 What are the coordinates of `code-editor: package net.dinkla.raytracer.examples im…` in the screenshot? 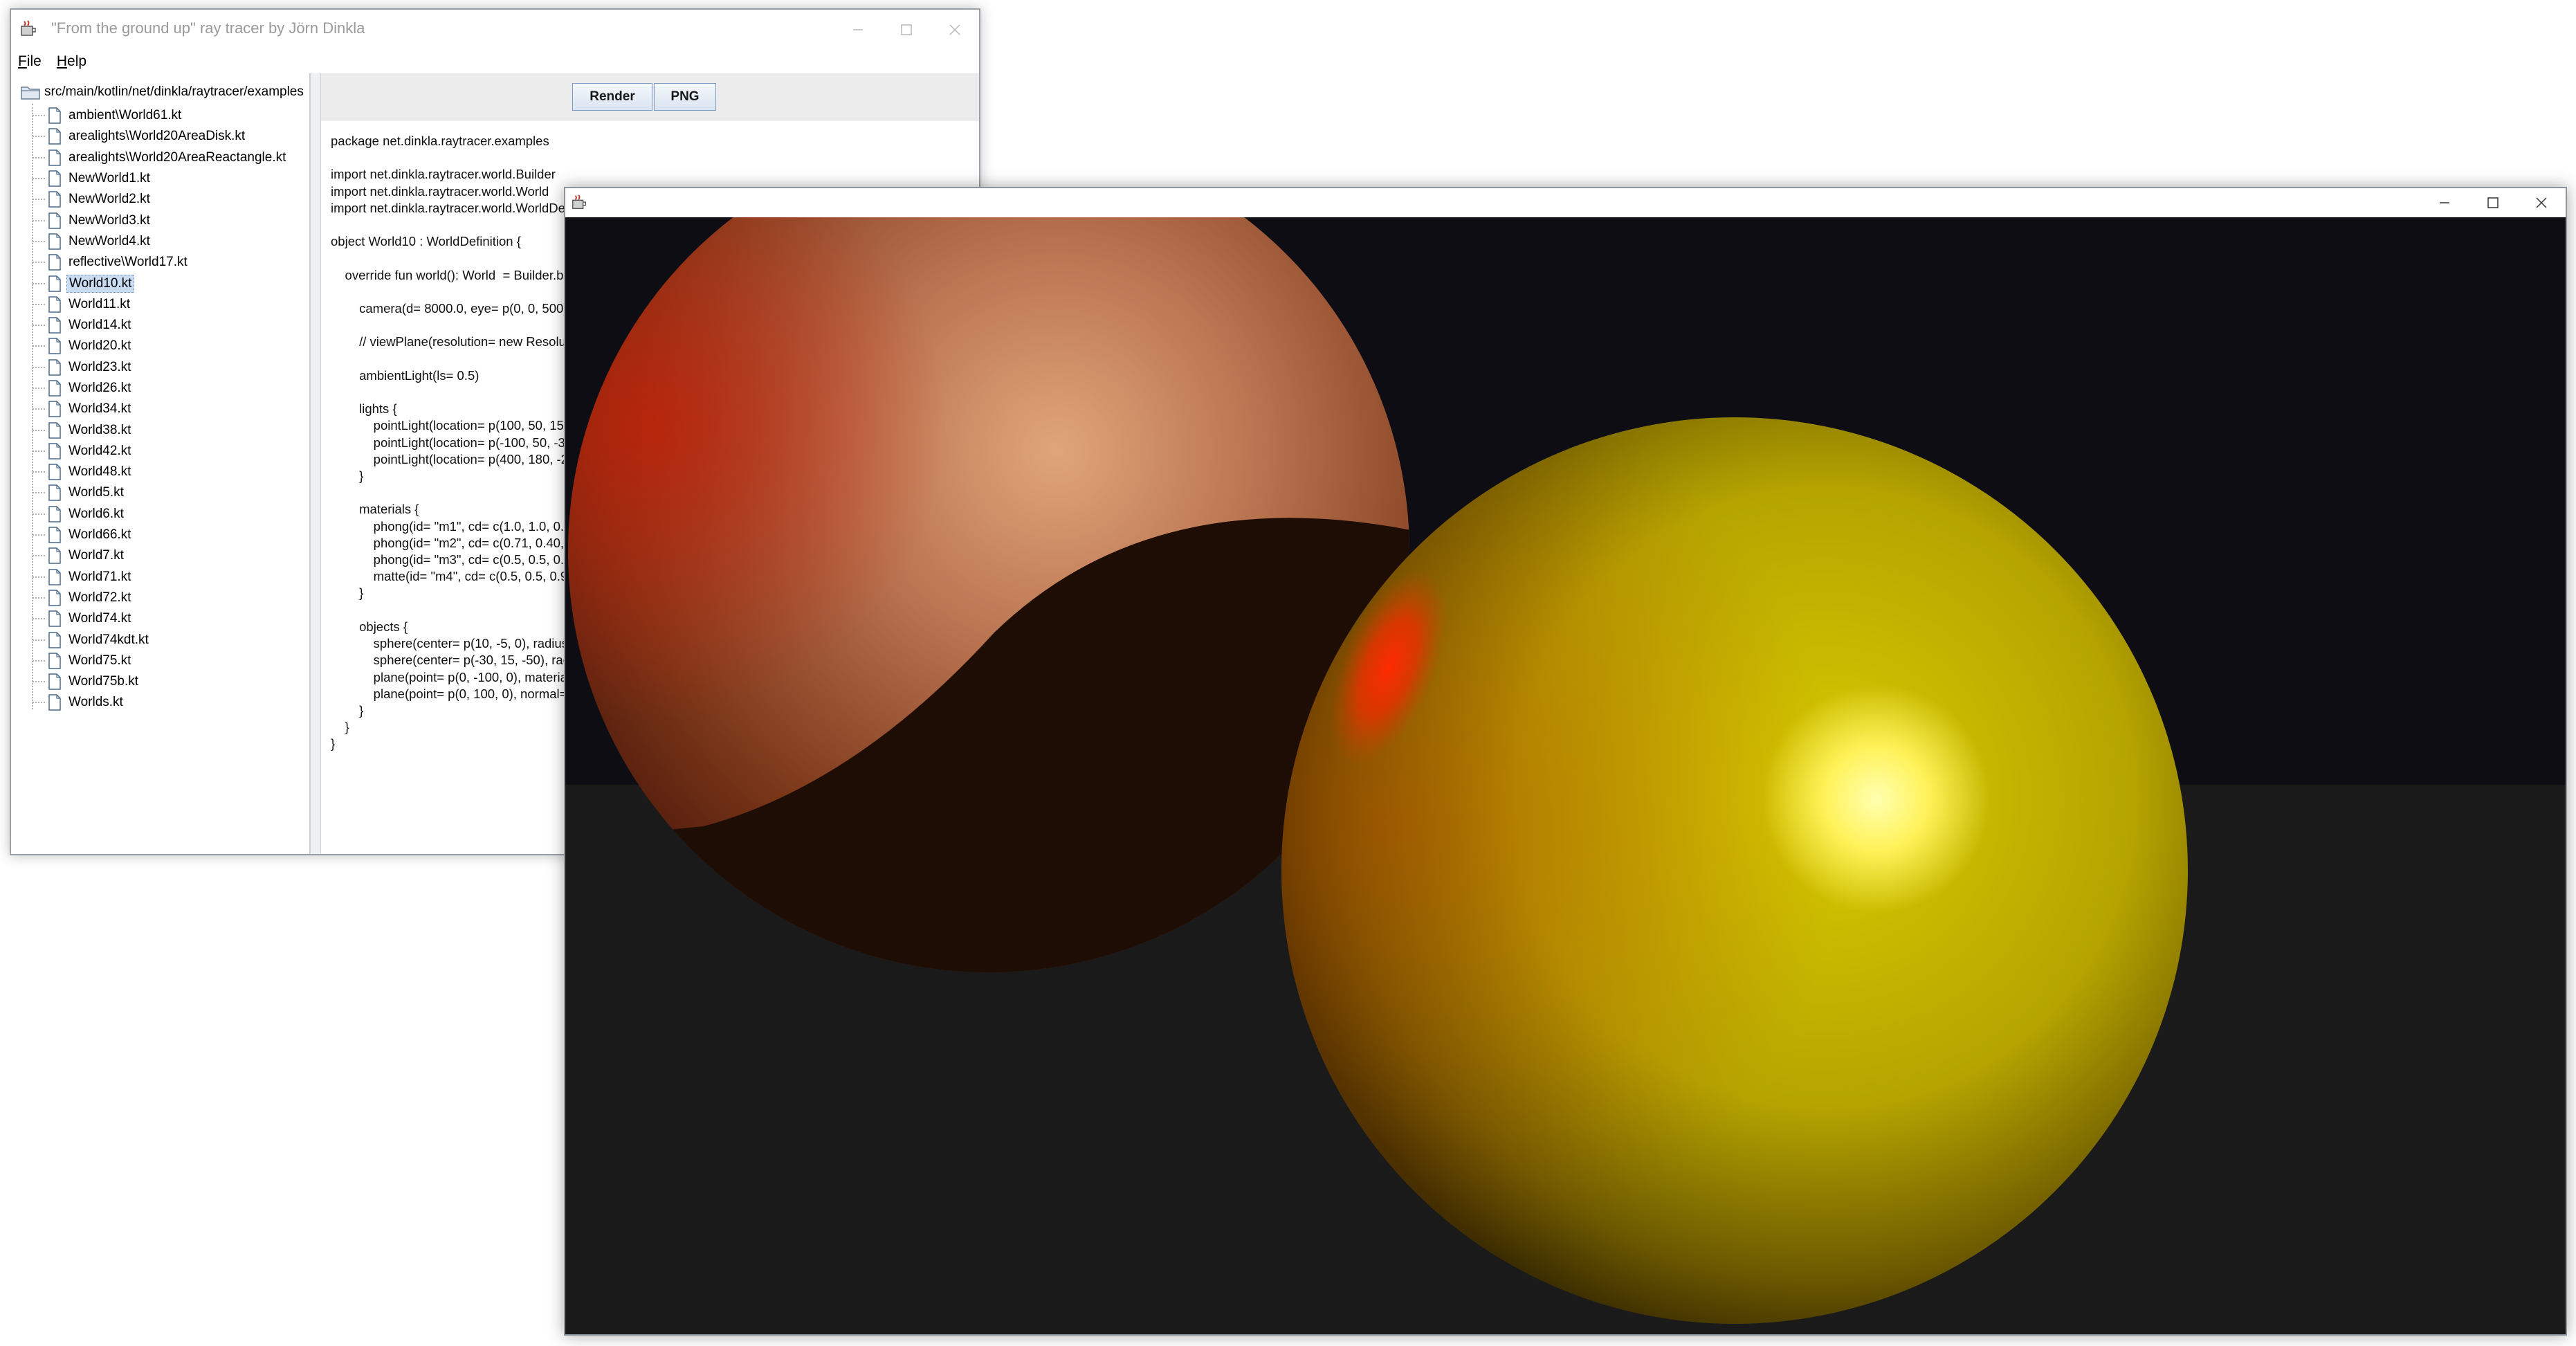 It's located at (455, 443).